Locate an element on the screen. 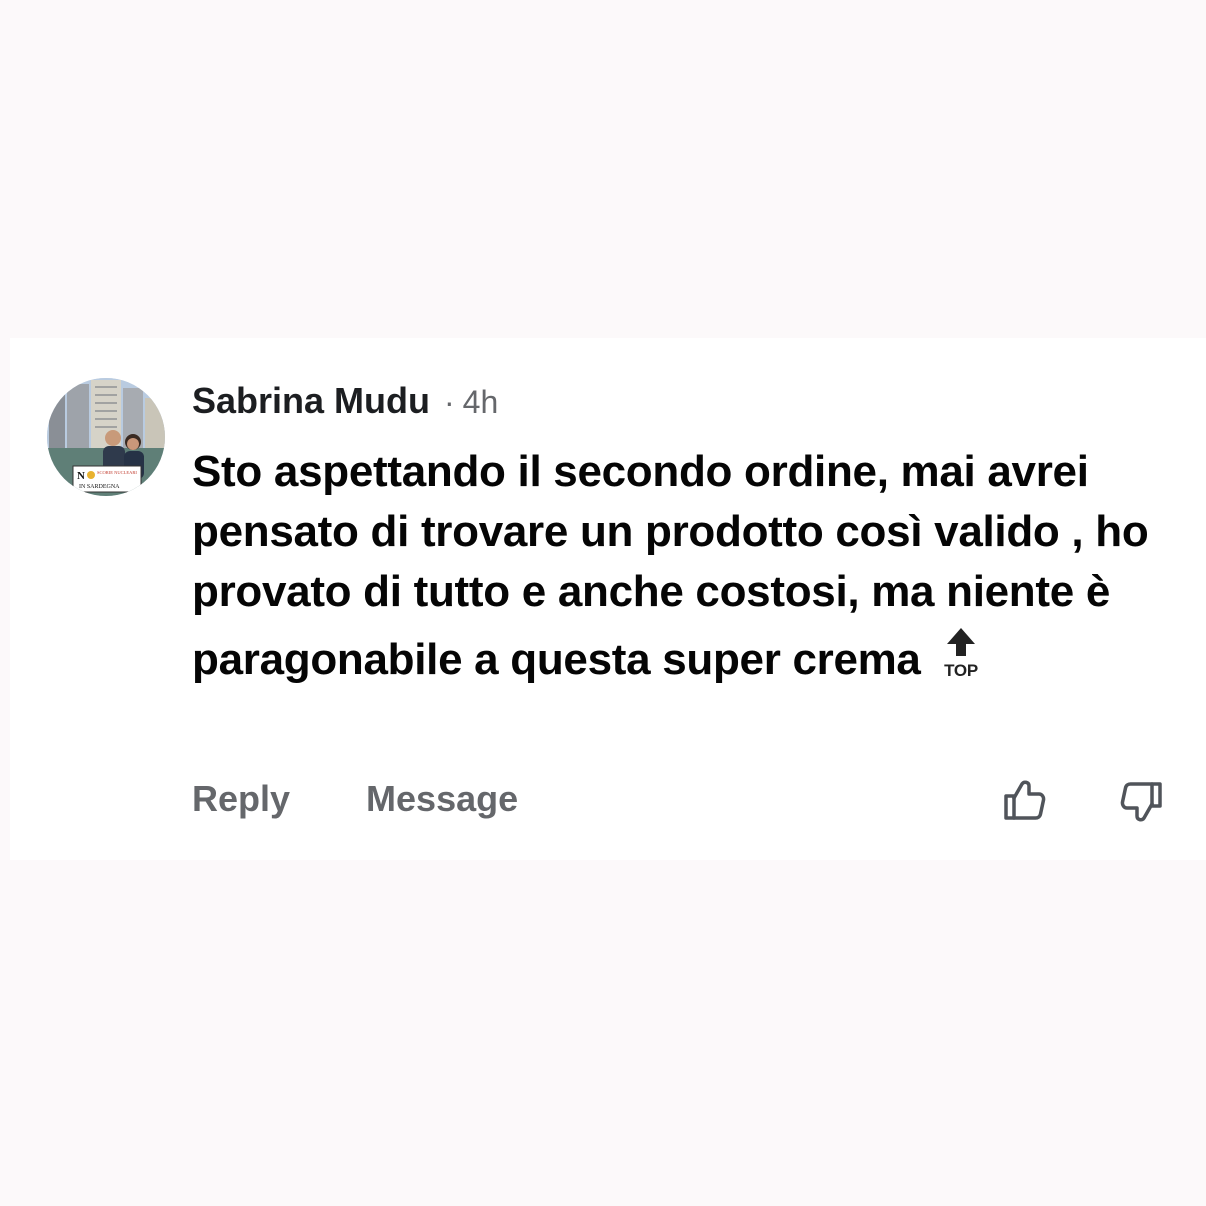  svg-text: IN SARDEGNA is located at coordinates (99, 487).